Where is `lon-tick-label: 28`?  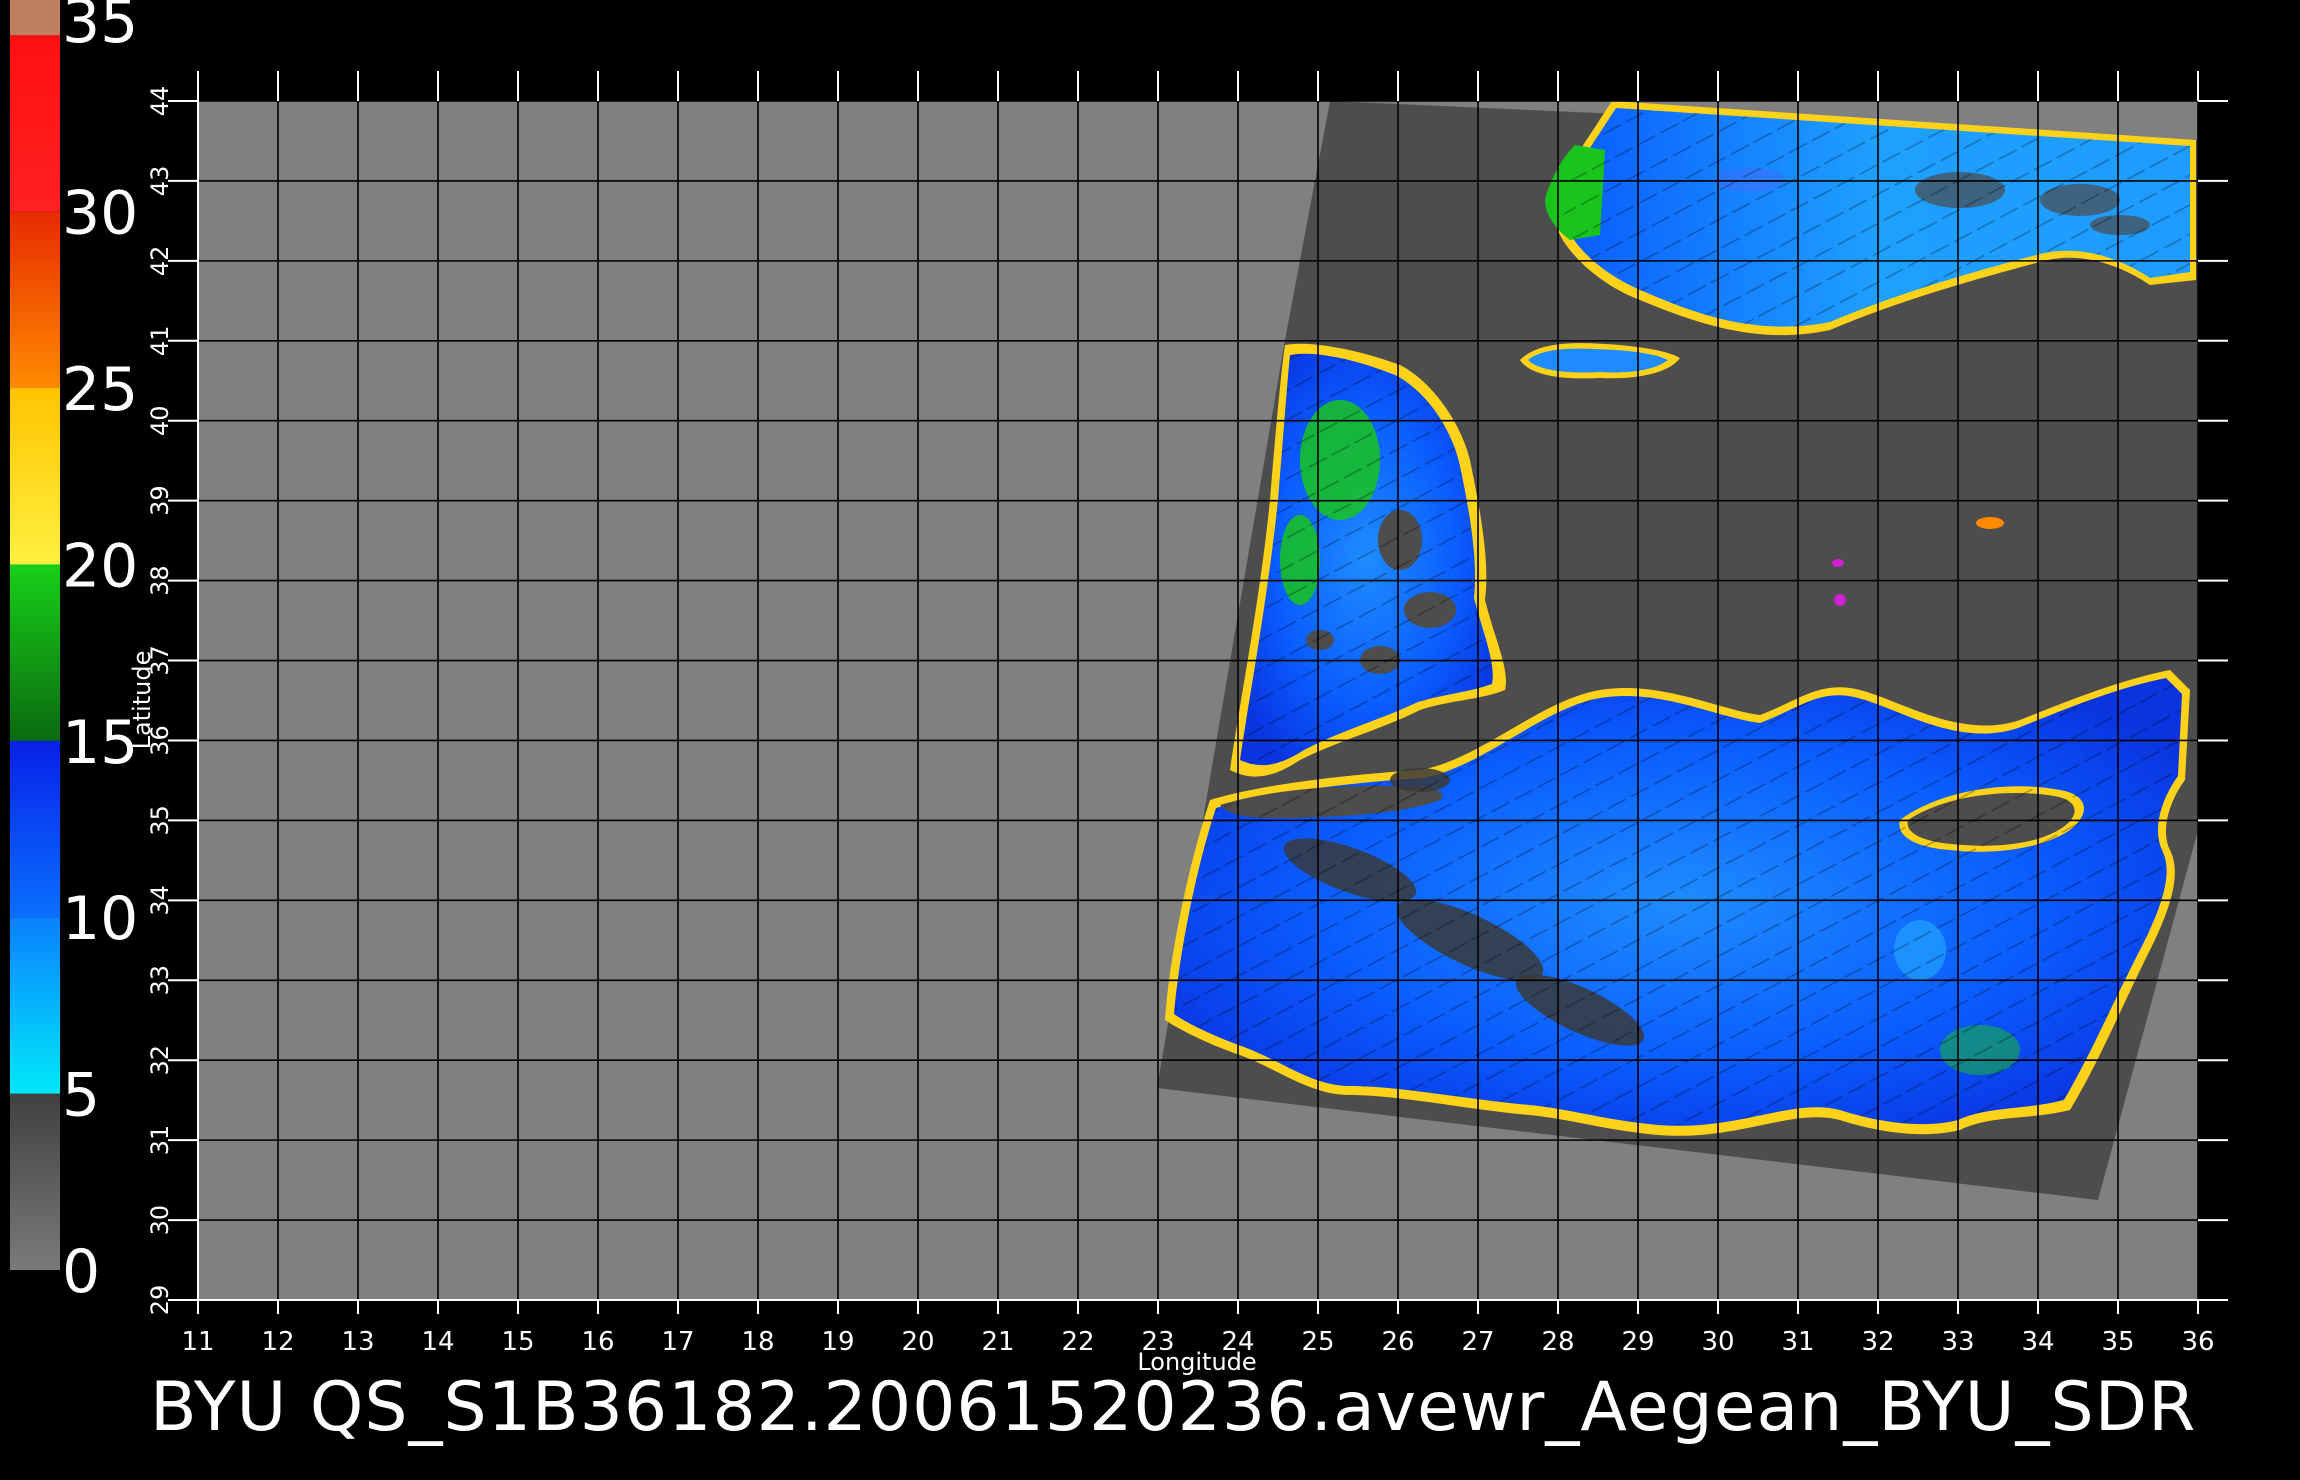 lon-tick-label: 28 is located at coordinates (1557, 1342).